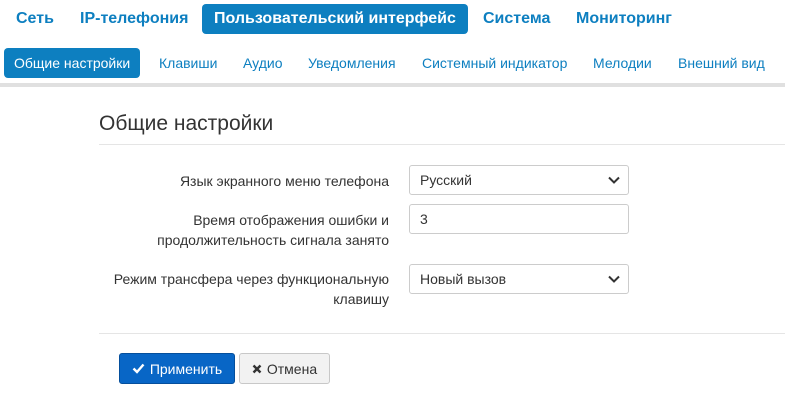 Image resolution: width=785 pixels, height=415 pixels. What do you see at coordinates (446, 180) in the screenshot?
I see `language-select-value: Русский` at bounding box center [446, 180].